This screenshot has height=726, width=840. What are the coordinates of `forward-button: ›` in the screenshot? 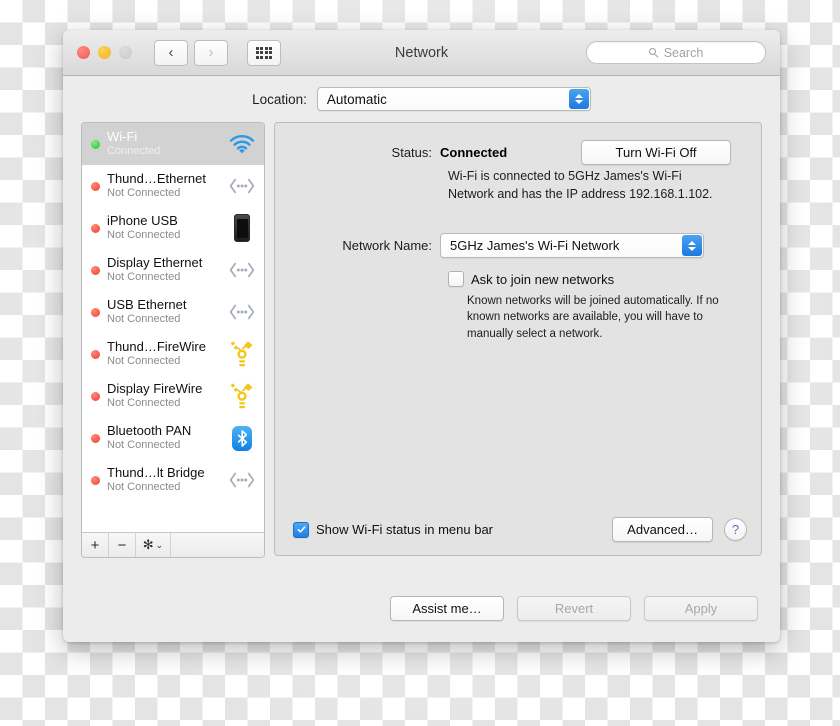 It's located at (211, 52).